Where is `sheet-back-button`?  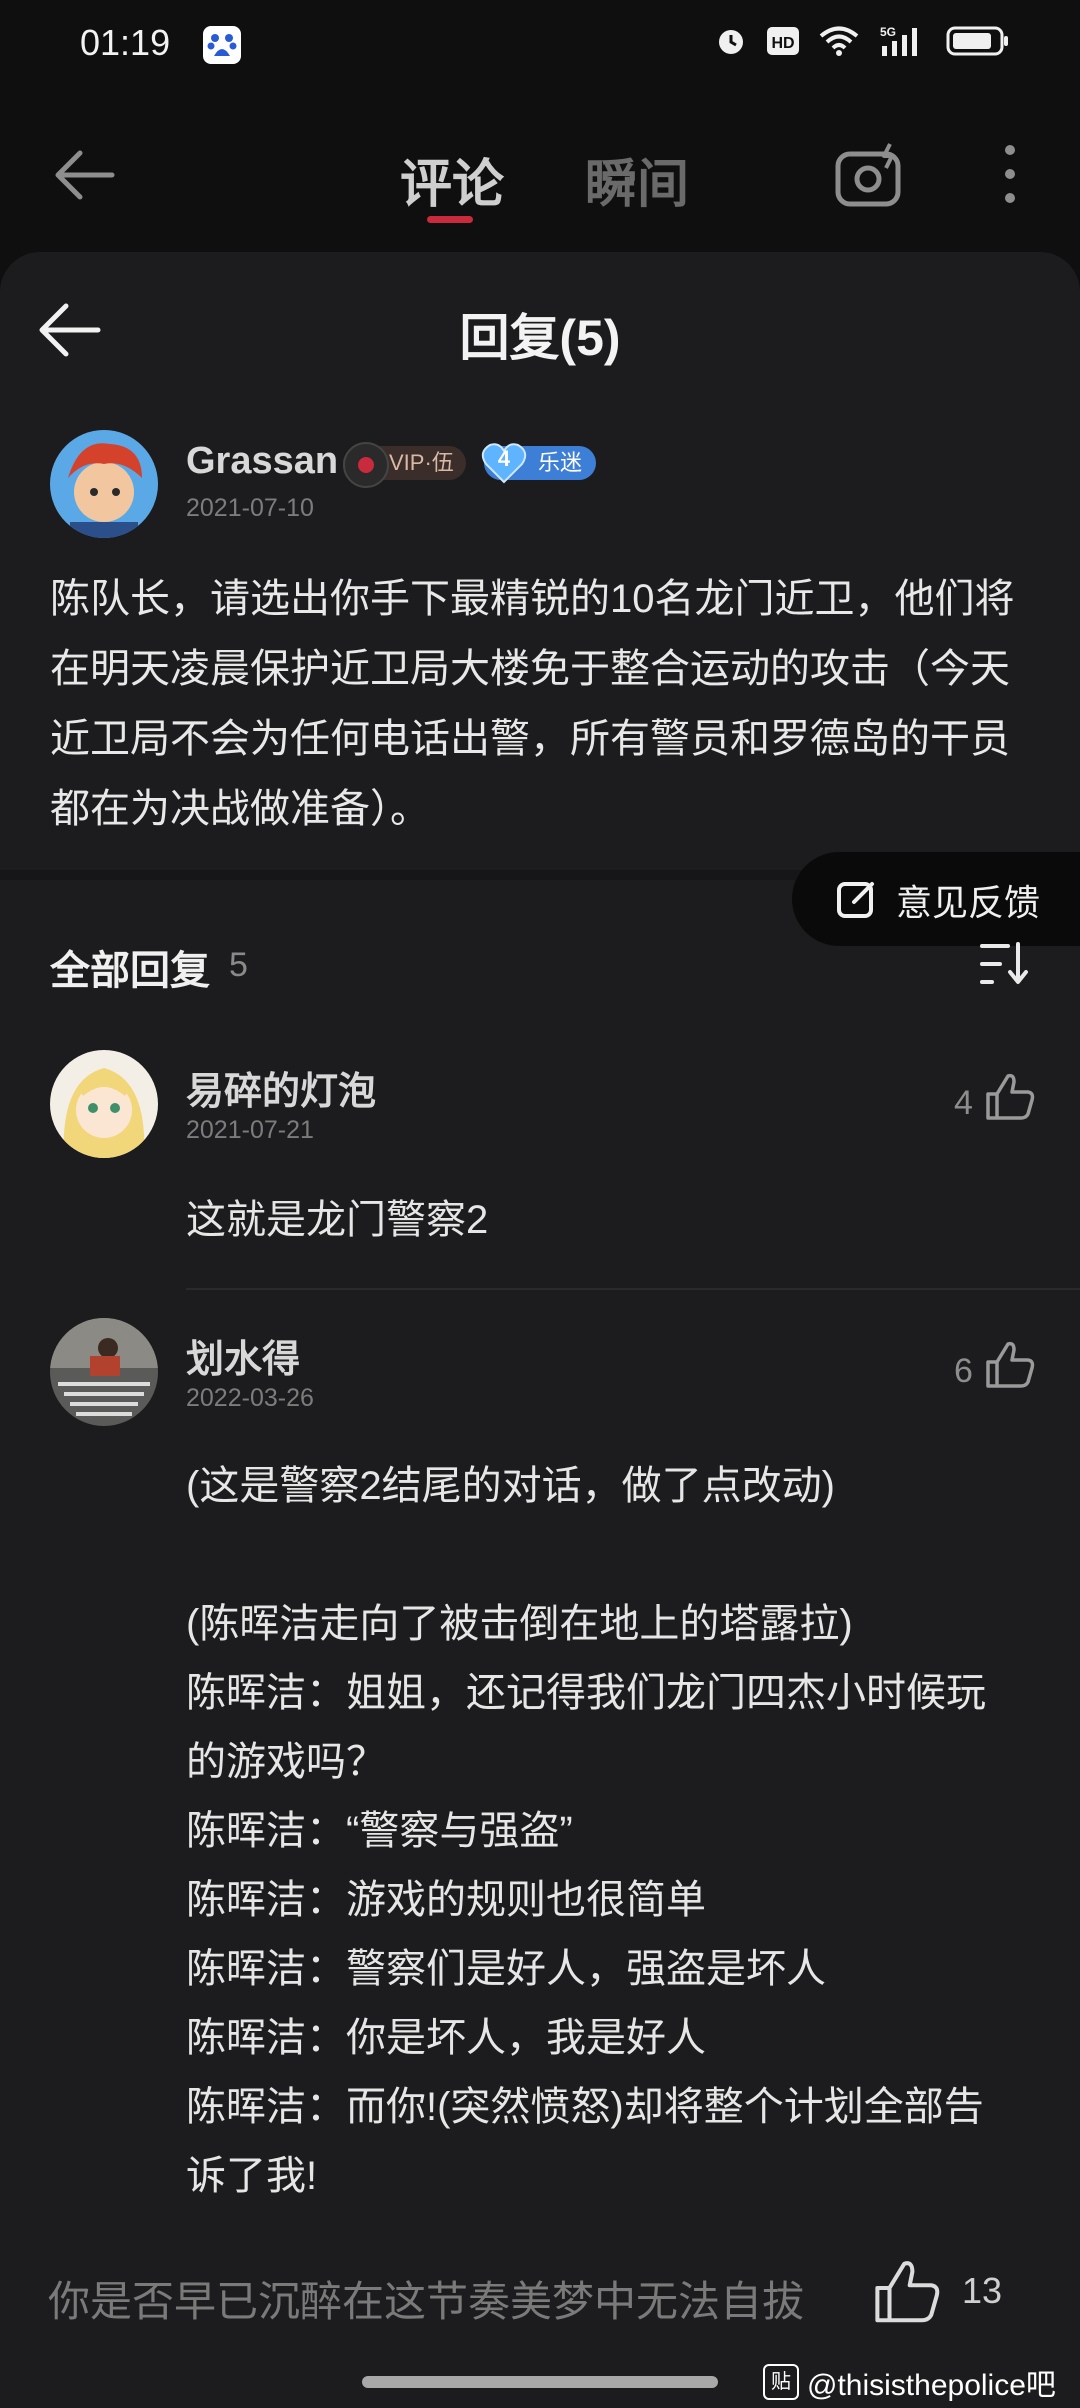
sheet-back-button is located at coordinates (71, 332).